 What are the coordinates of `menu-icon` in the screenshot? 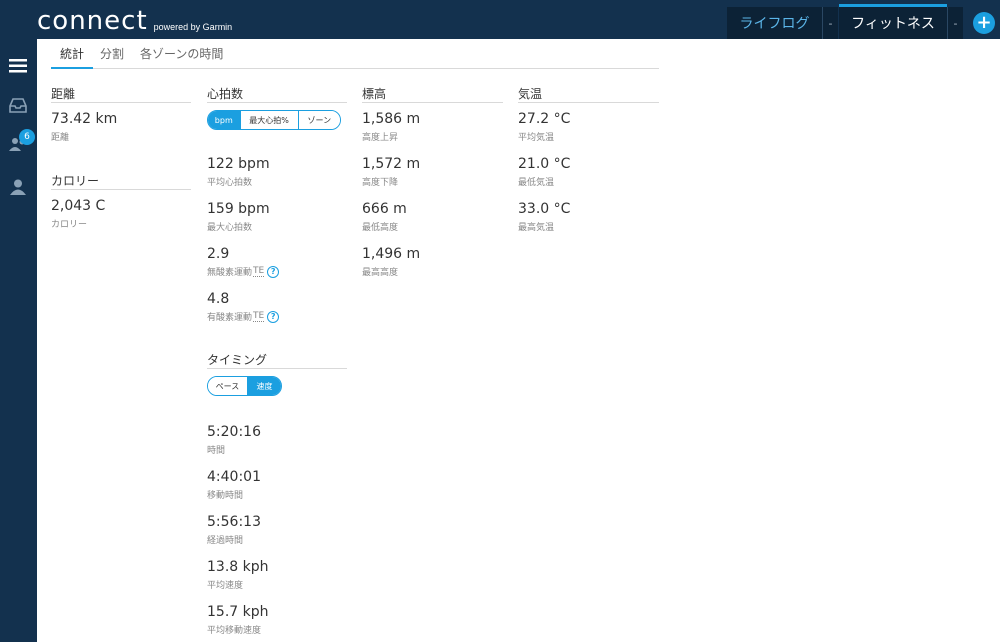 It's located at (18, 66).